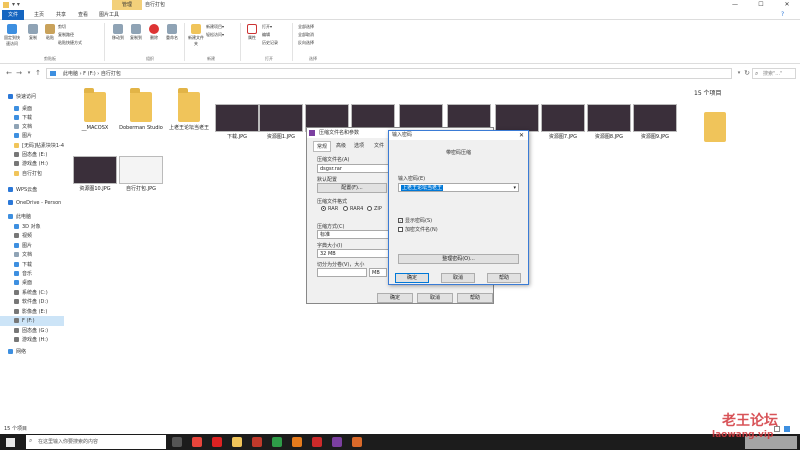 Image resolution: width=800 pixels, height=450 pixels. What do you see at coordinates (277, 442) in the screenshot?
I see `app-green-icon` at bounding box center [277, 442].